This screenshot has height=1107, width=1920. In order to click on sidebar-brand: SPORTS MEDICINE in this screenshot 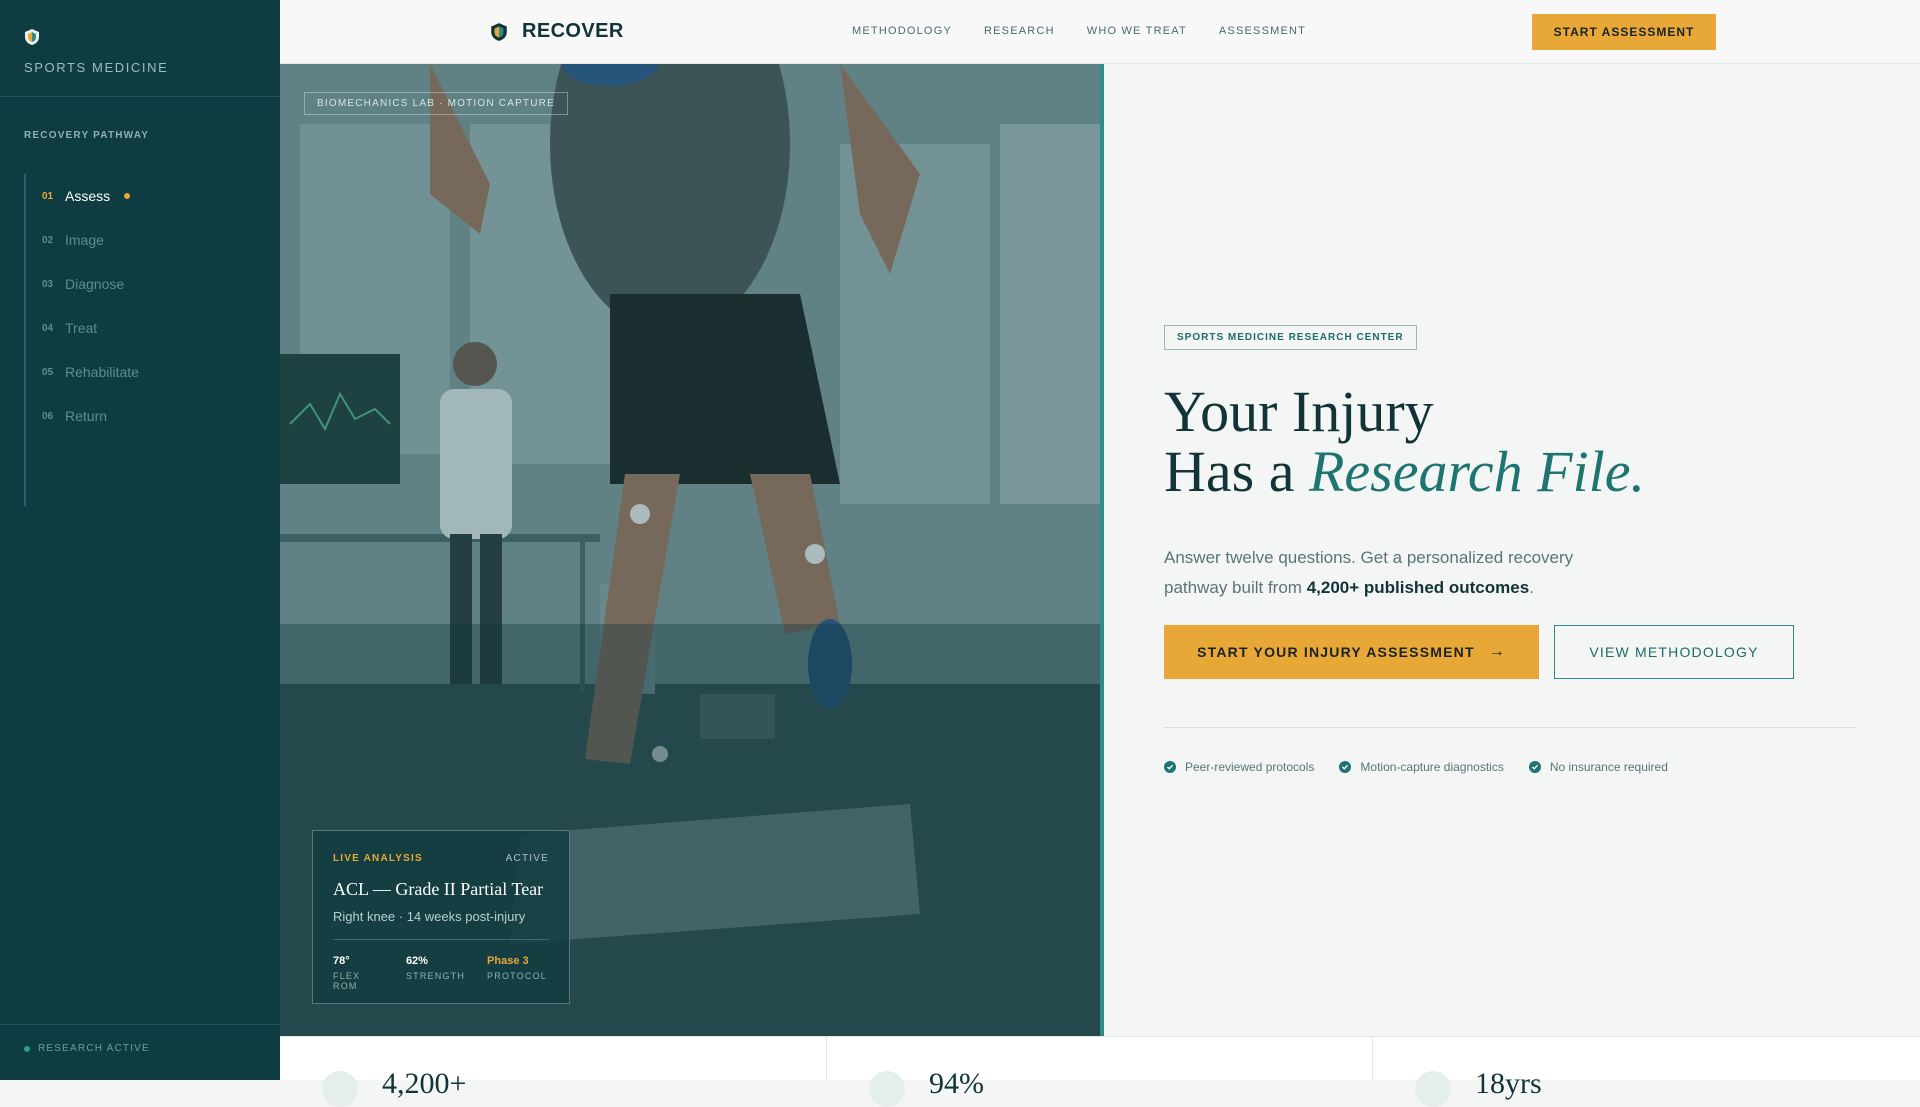, I will do `click(95, 51)`.